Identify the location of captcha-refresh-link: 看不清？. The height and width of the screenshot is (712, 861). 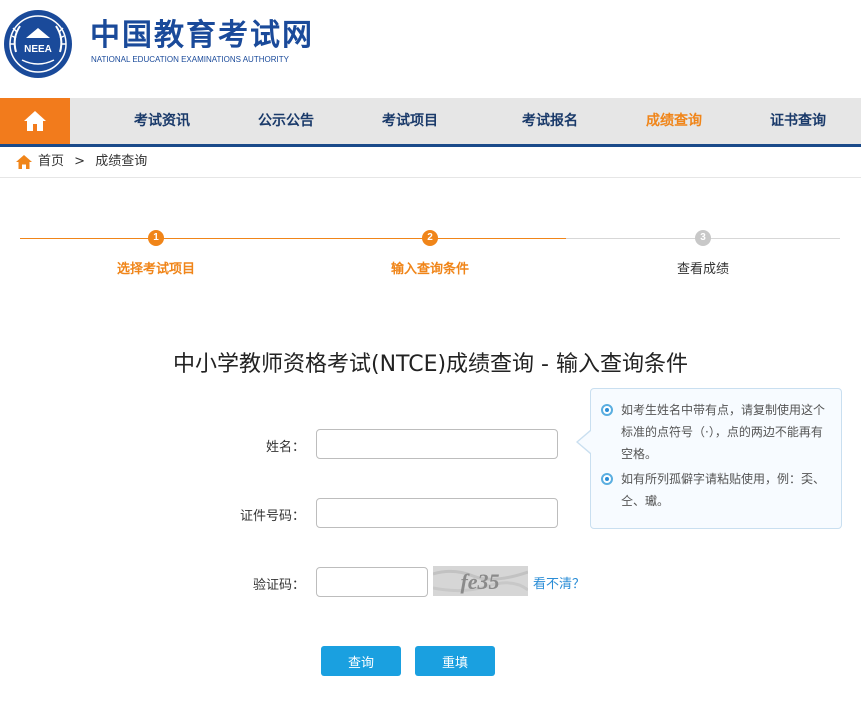
(559, 582).